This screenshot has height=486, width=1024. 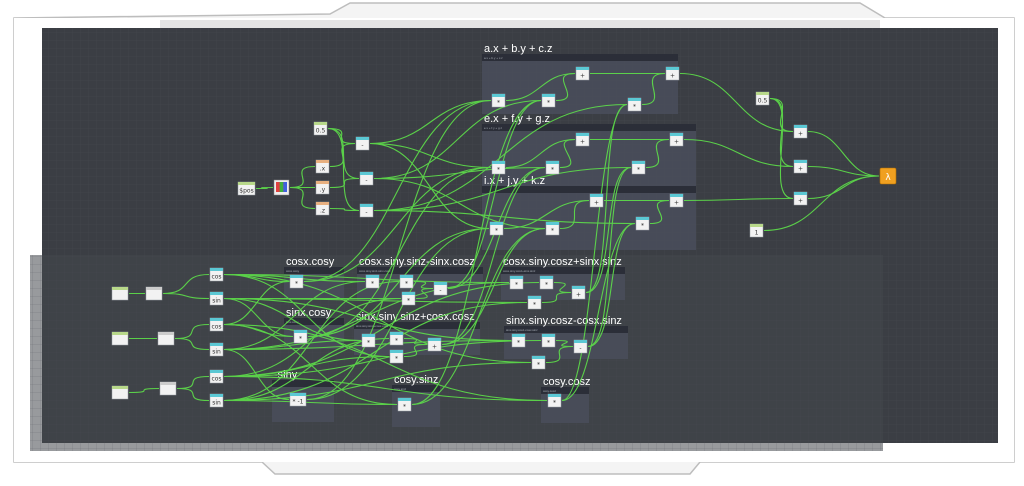 What do you see at coordinates (549, 391) in the screenshot?
I see `network-box-subtitle: cosy.cosz` at bounding box center [549, 391].